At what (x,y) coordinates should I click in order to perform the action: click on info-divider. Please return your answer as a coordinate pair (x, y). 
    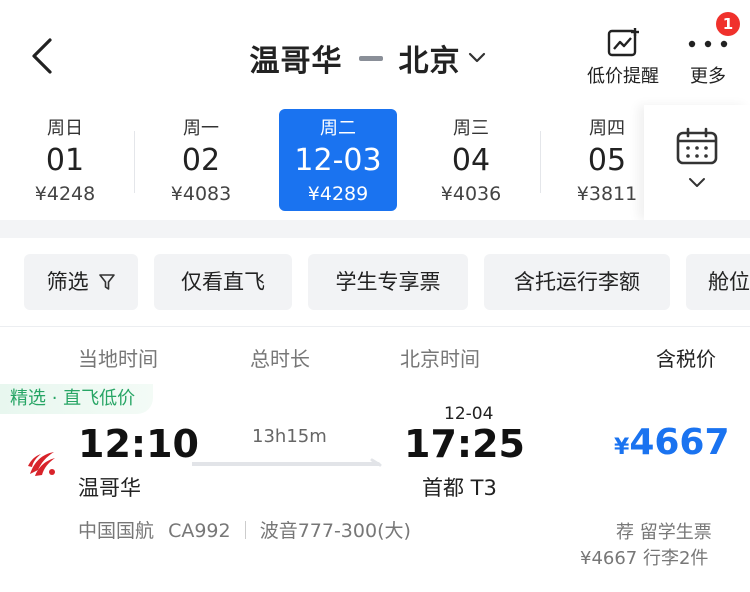
    Looking at the image, I should click on (245, 530).